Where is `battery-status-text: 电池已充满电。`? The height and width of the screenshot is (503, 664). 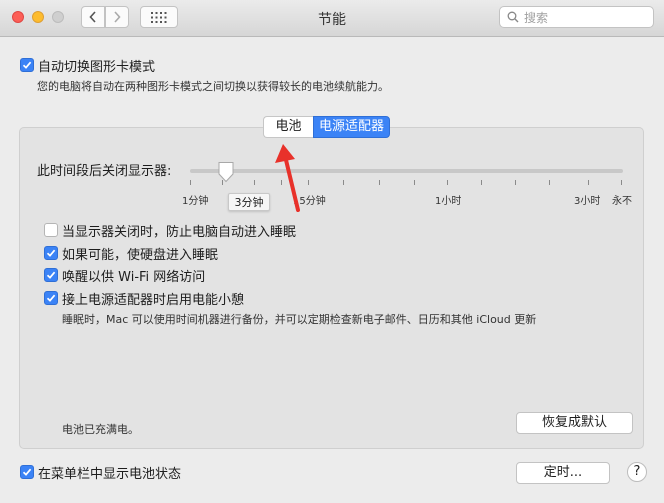
battery-status-text: 电池已充满电。 is located at coordinates (100, 429).